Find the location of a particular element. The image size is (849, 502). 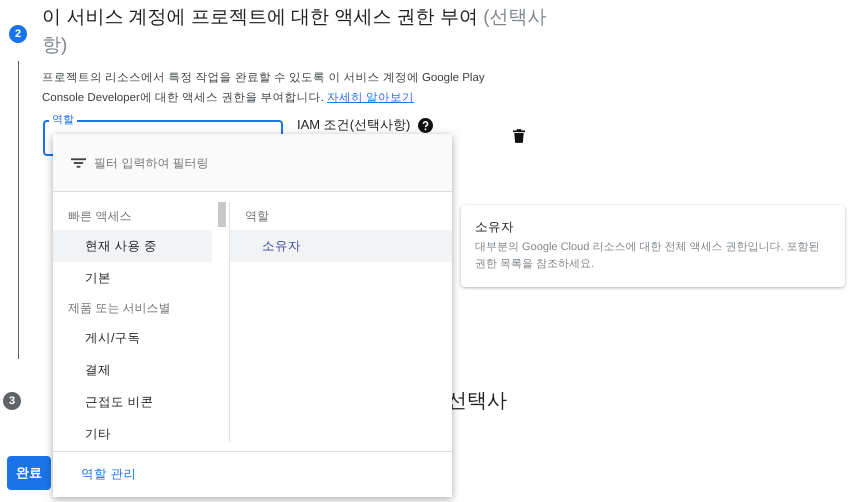

done-button: 완료 is located at coordinates (29, 473).